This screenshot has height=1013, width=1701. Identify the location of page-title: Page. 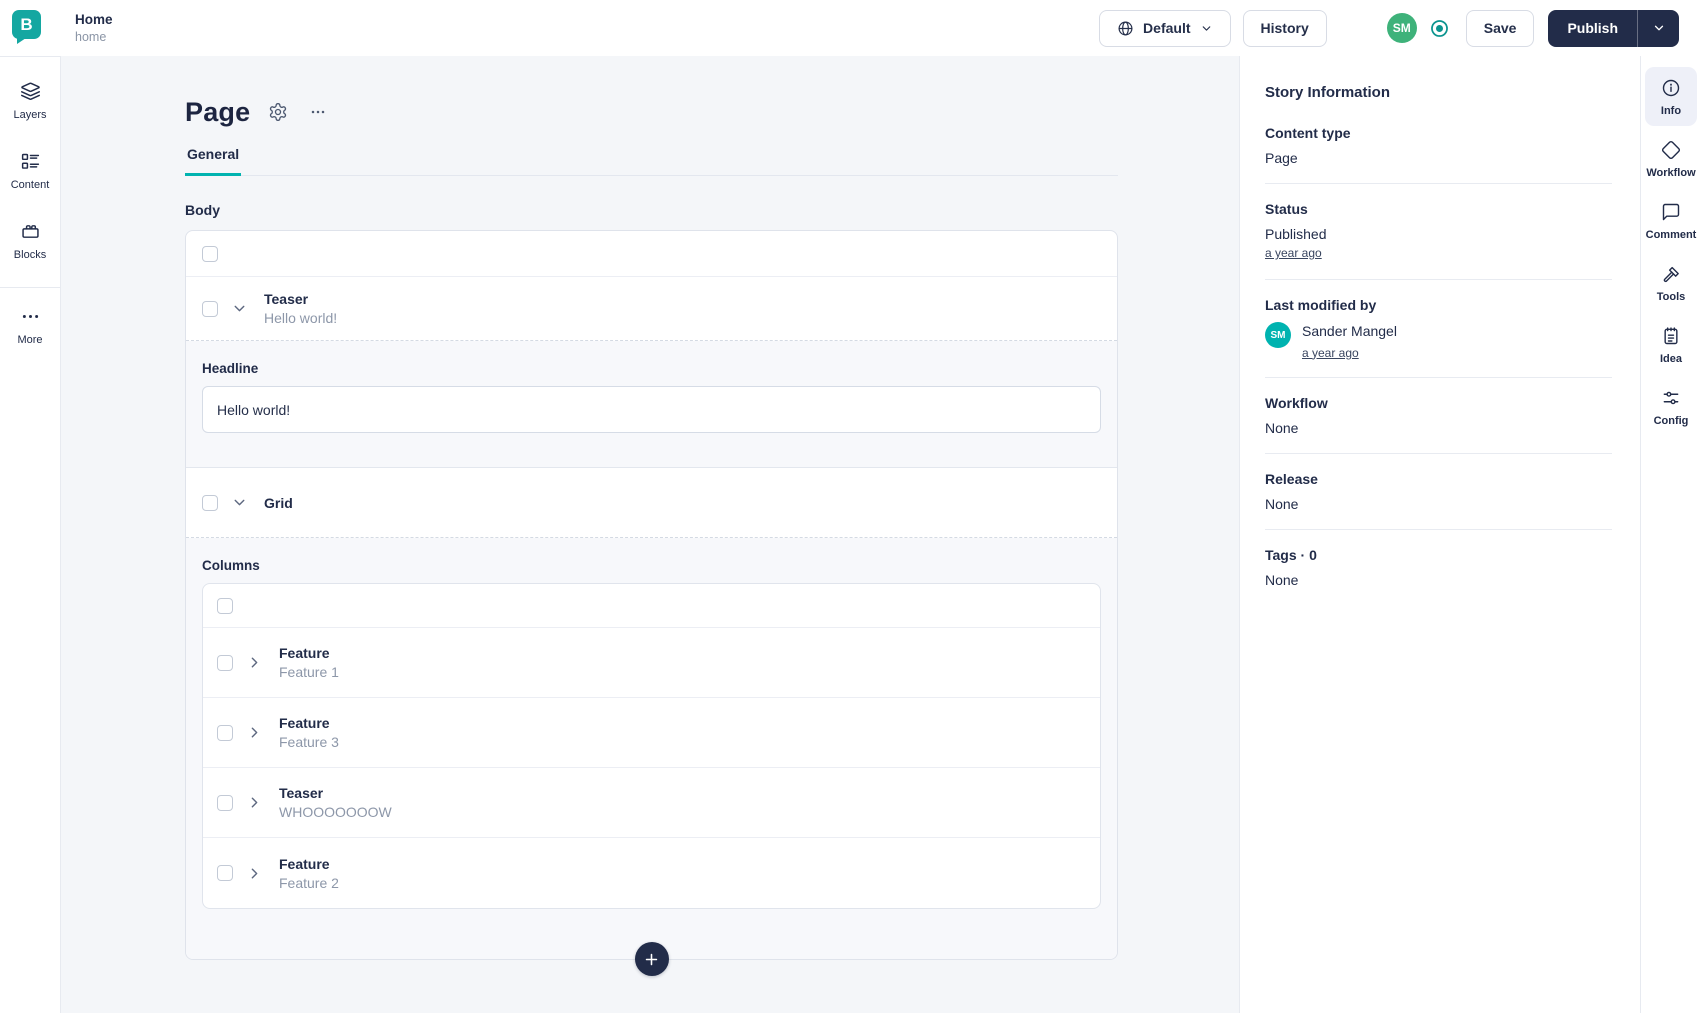
(218, 111).